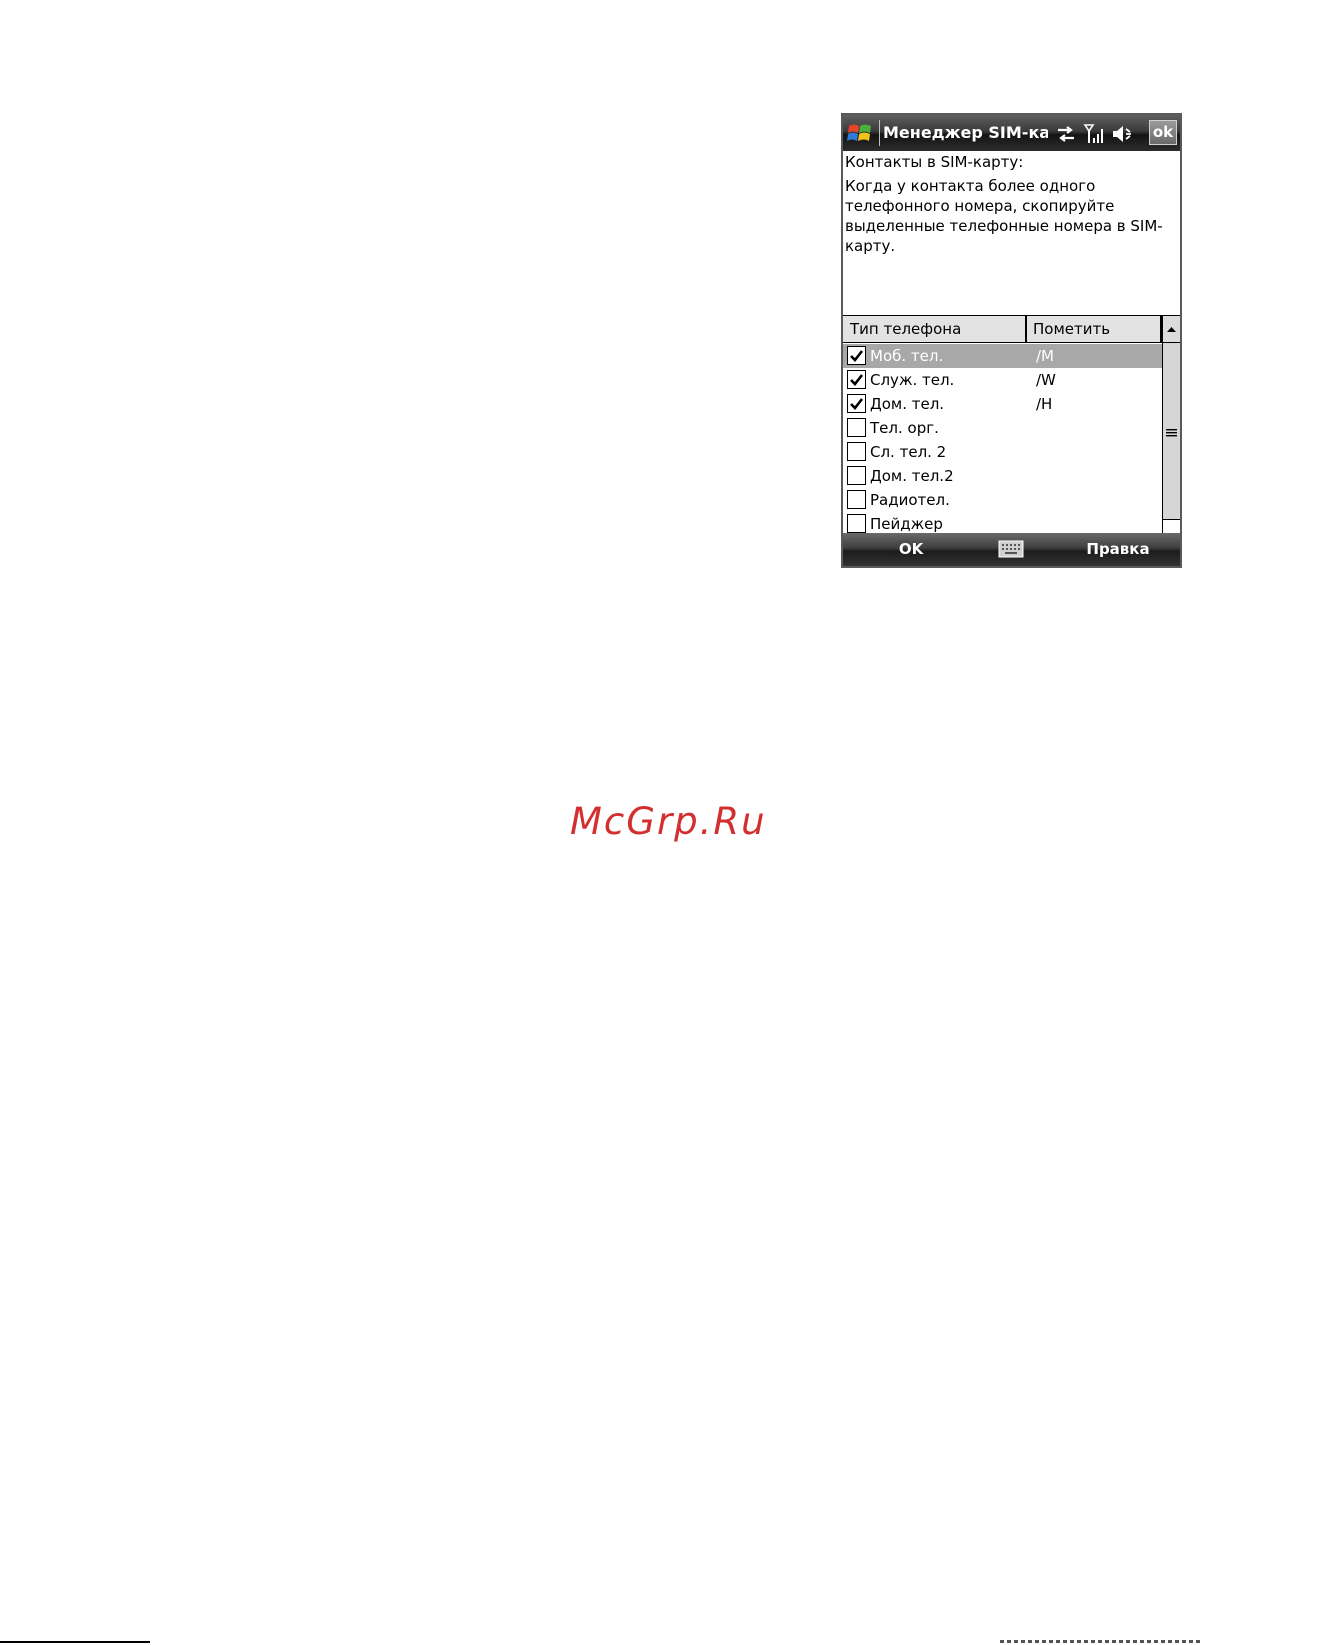 Image resolution: width=1339 pixels, height=1645 pixels. What do you see at coordinates (934, 162) in the screenshot?
I see `description-title: Контакты в SIM-карту:` at bounding box center [934, 162].